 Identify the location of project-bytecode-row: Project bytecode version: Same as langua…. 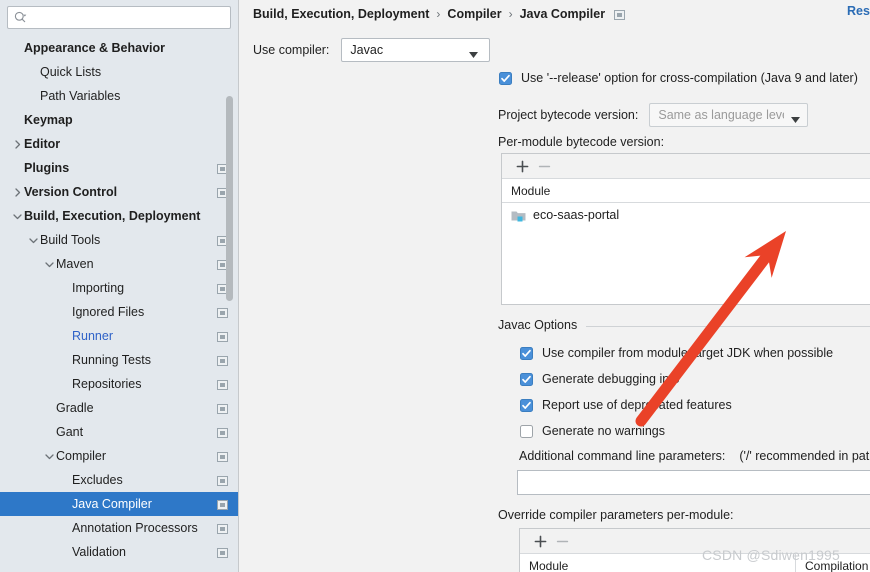
(653, 115).